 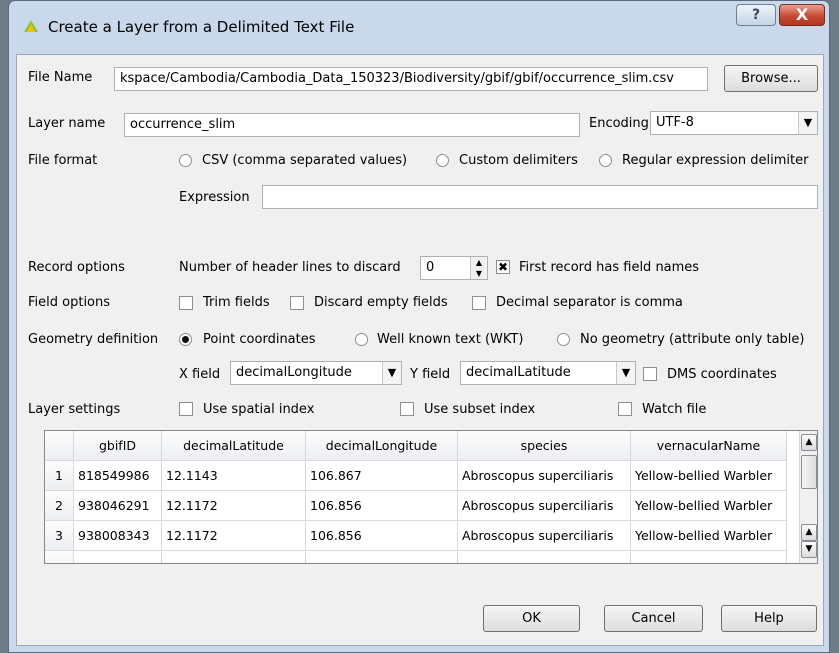 What do you see at coordinates (674, 409) in the screenshot?
I see `watch-file-label: Watch file` at bounding box center [674, 409].